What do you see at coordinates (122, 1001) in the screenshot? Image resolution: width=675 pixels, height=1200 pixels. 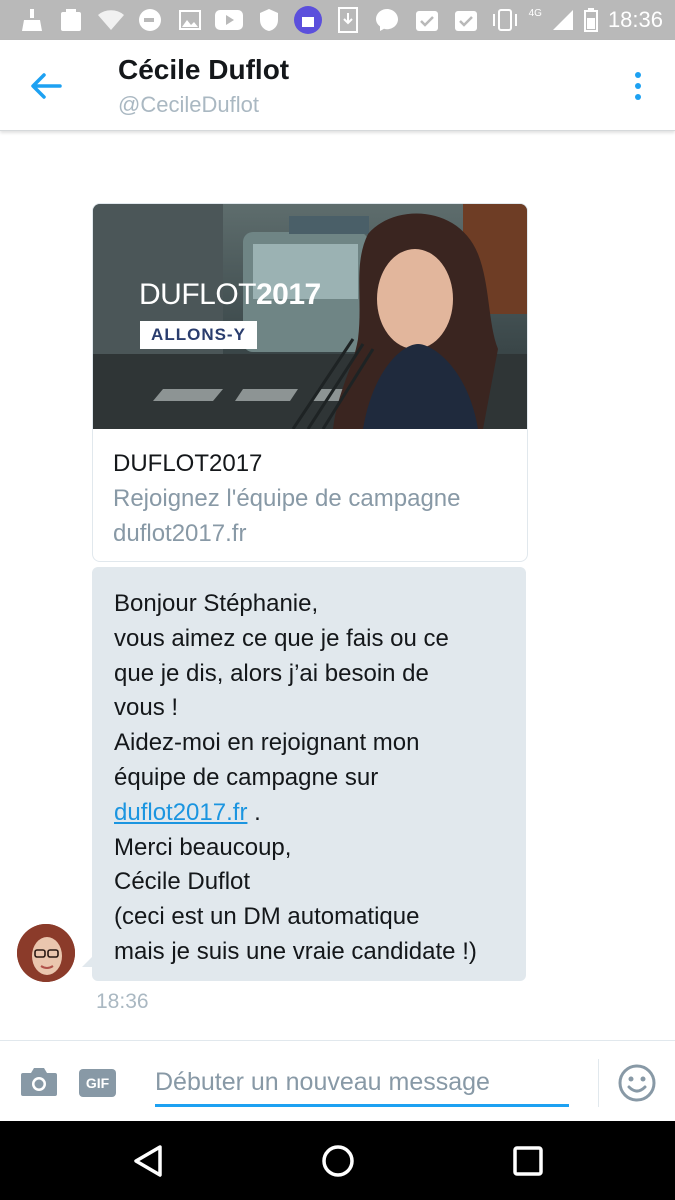 I see `message-timestamp: 18:36` at bounding box center [122, 1001].